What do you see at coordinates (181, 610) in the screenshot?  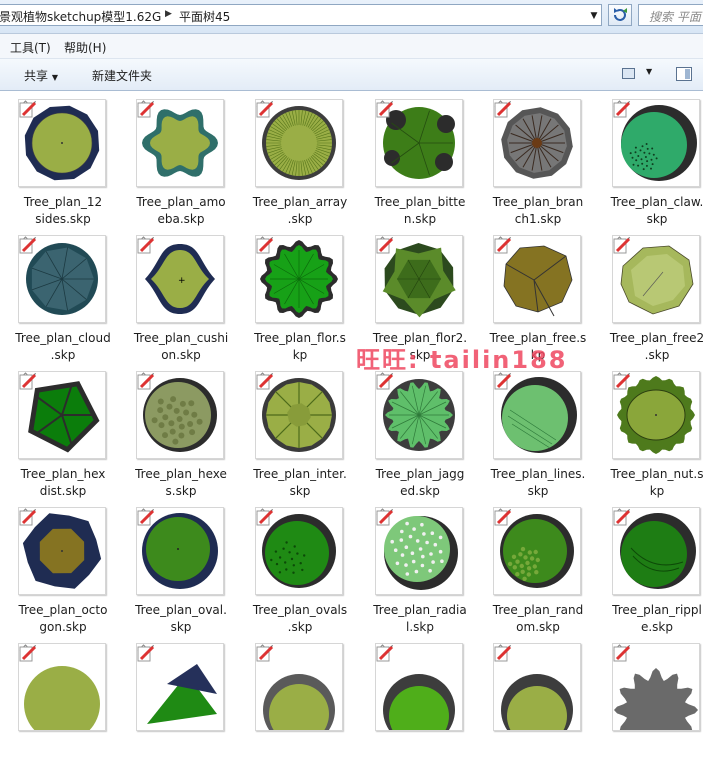 I see `file-name-line1: Tree_plan_oval.` at bounding box center [181, 610].